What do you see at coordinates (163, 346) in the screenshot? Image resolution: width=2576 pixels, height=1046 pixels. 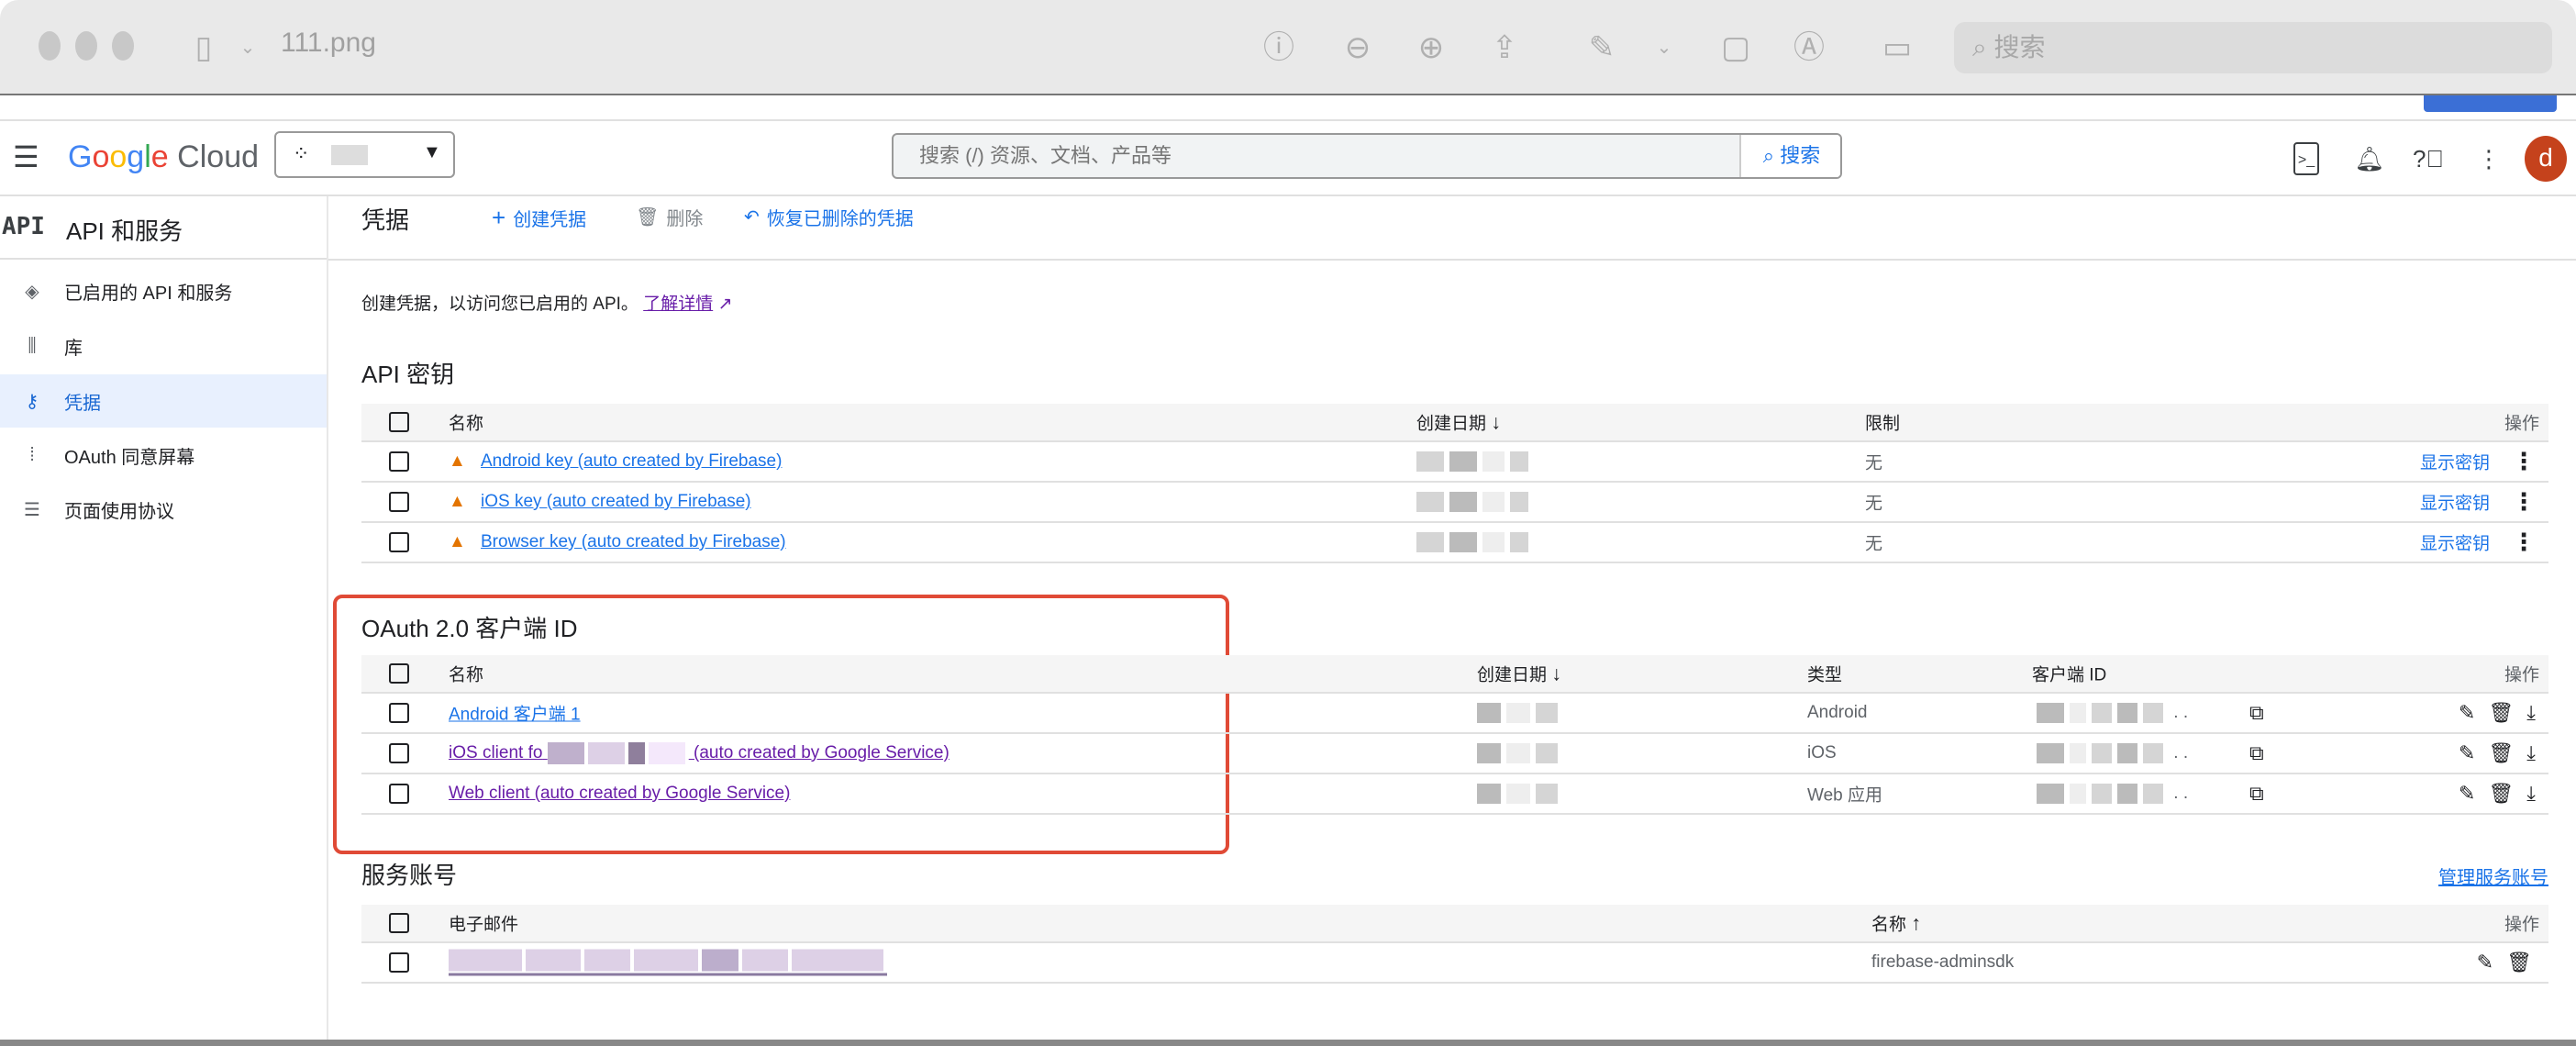 I see `sidebar-item-library: ⫼ 库` at bounding box center [163, 346].